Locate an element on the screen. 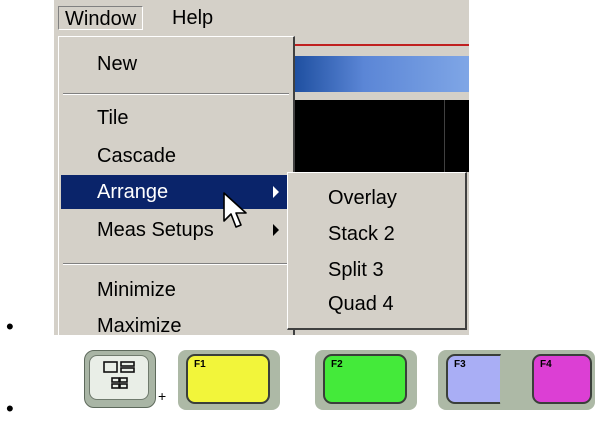 The width and height of the screenshot is (595, 422). background-window-border is located at coordinates (381, 45).